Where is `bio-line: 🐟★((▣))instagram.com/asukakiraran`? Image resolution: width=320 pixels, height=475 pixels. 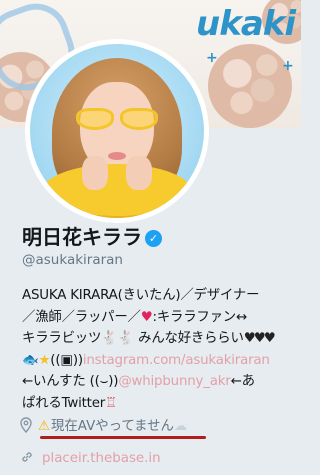 bio-line: 🐟★((▣))instagram.com/asukakiraran is located at coordinates (146, 360).